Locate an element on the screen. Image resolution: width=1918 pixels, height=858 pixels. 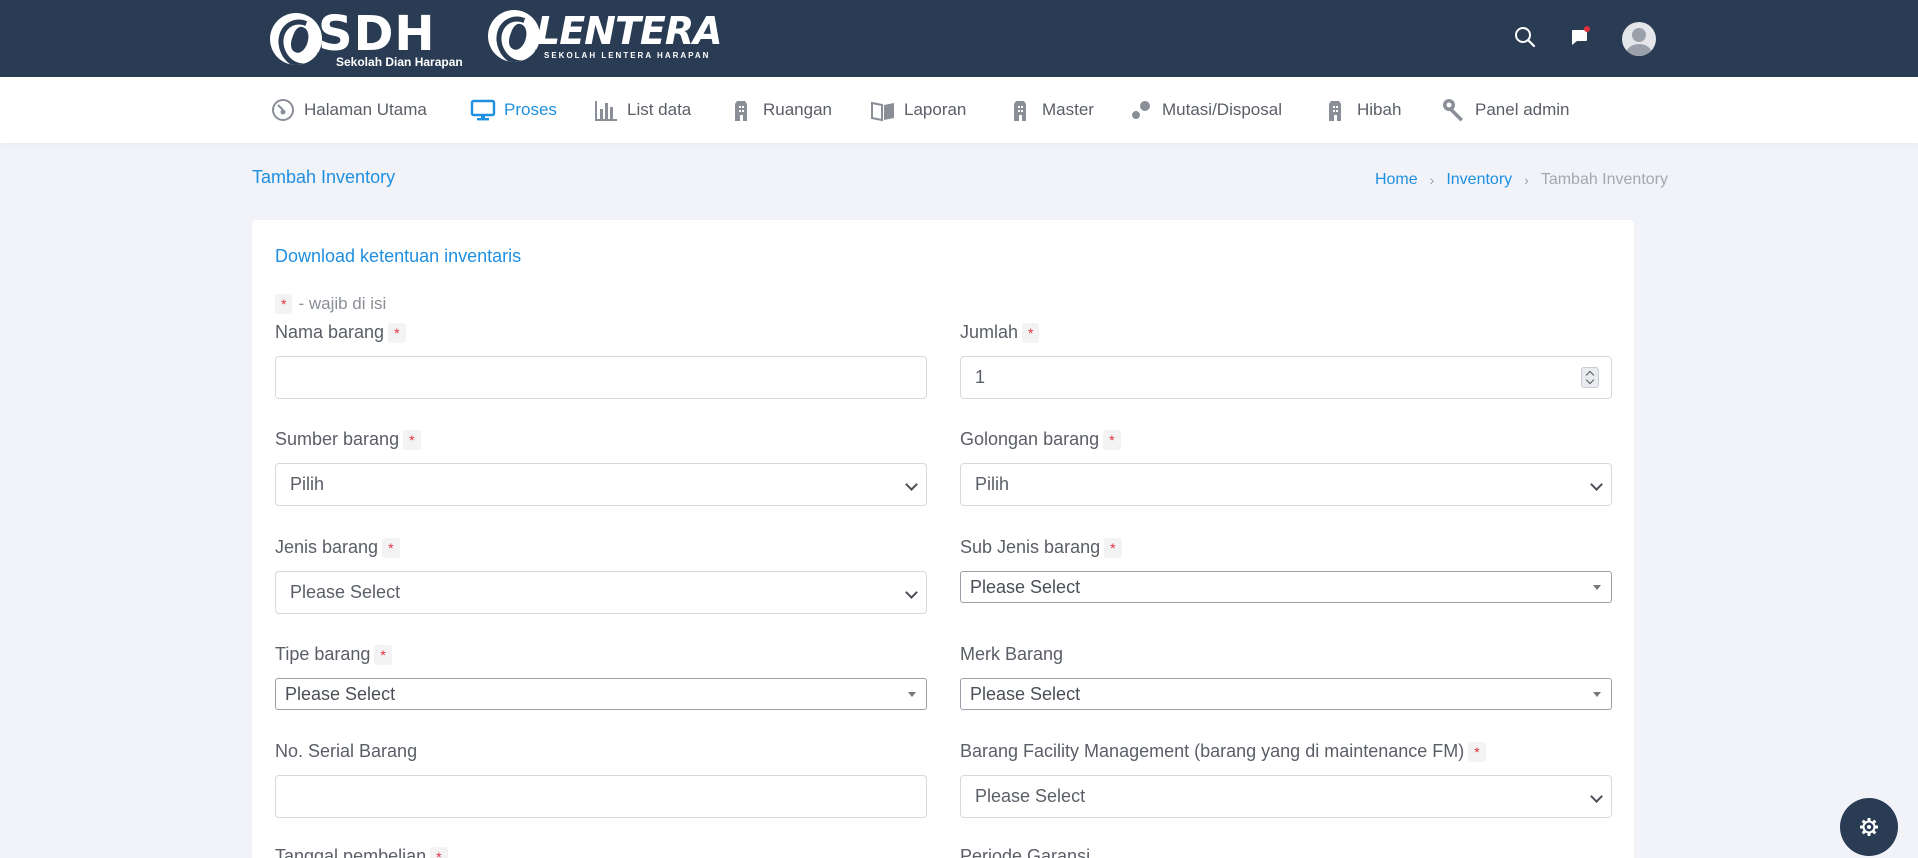
serial-barang-label: No. Serial Barang is located at coordinates (346, 751).